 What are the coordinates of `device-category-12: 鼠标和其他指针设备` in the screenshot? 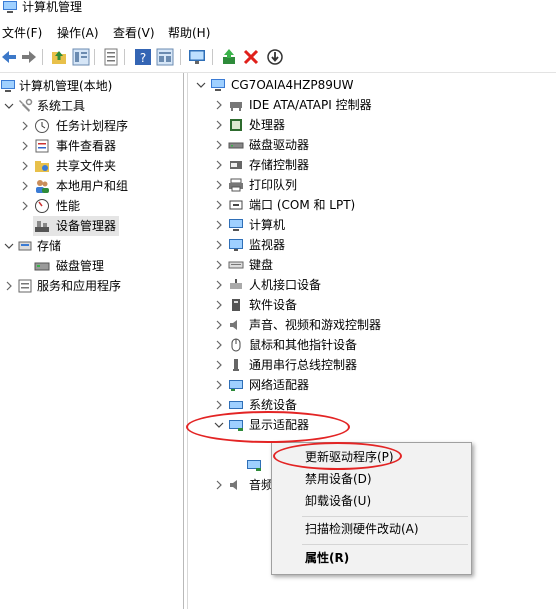 It's located at (372, 345).